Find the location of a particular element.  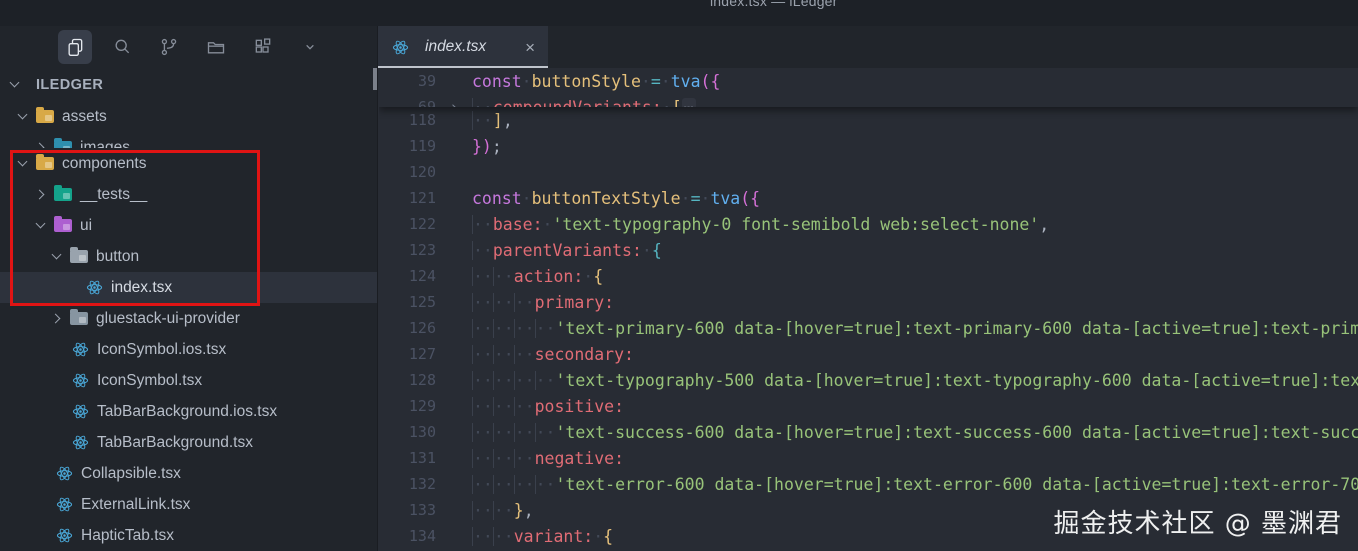

code-line-125: 125 ······primary: is located at coordinates (868, 302).